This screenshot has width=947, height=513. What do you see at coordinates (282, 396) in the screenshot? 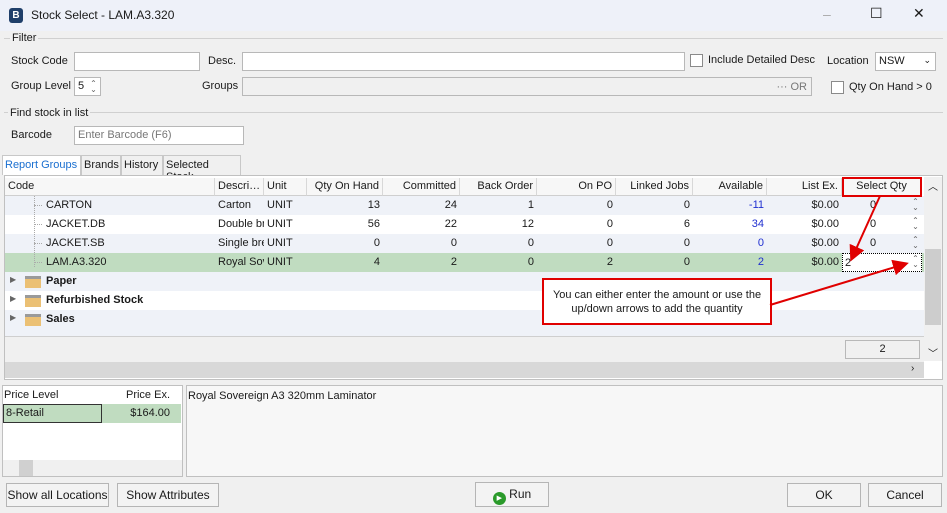
I see `description-text: Royal Sovereign A3 320mm Laminator` at bounding box center [282, 396].